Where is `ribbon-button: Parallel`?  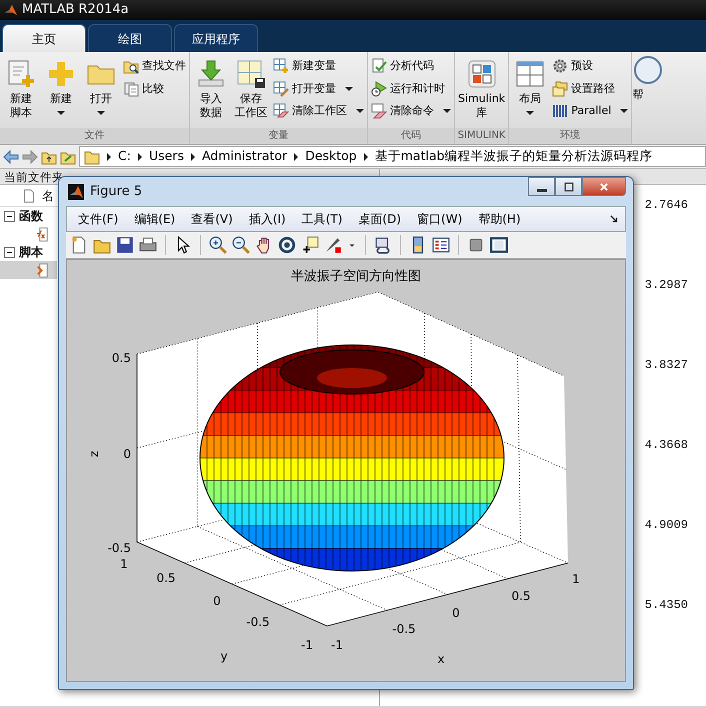 ribbon-button: Parallel is located at coordinates (590, 111).